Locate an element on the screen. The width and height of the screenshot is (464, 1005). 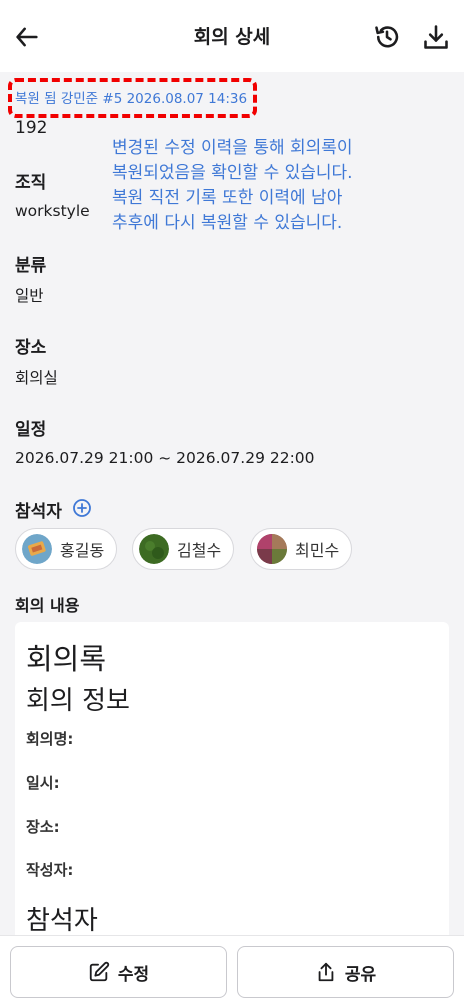
share-icon is located at coordinates (326, 972).